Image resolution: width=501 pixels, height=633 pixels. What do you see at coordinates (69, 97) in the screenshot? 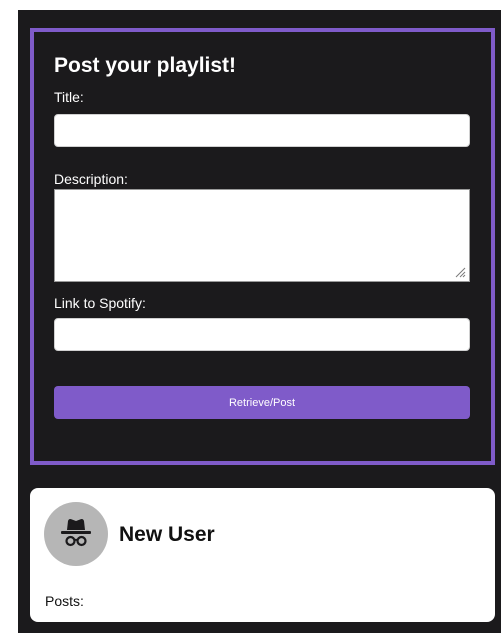
I see `title-label: Title:` at bounding box center [69, 97].